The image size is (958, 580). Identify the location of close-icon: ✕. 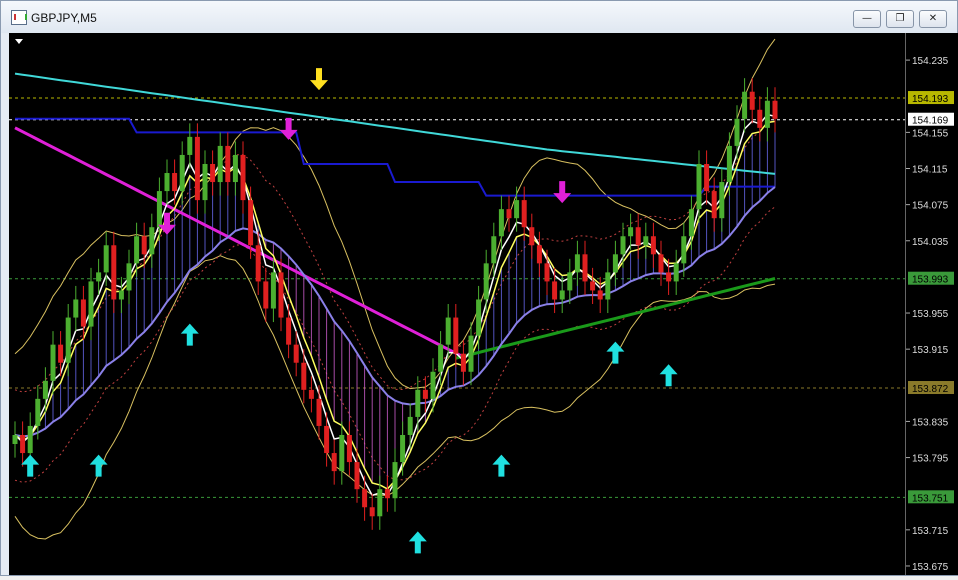
(933, 18).